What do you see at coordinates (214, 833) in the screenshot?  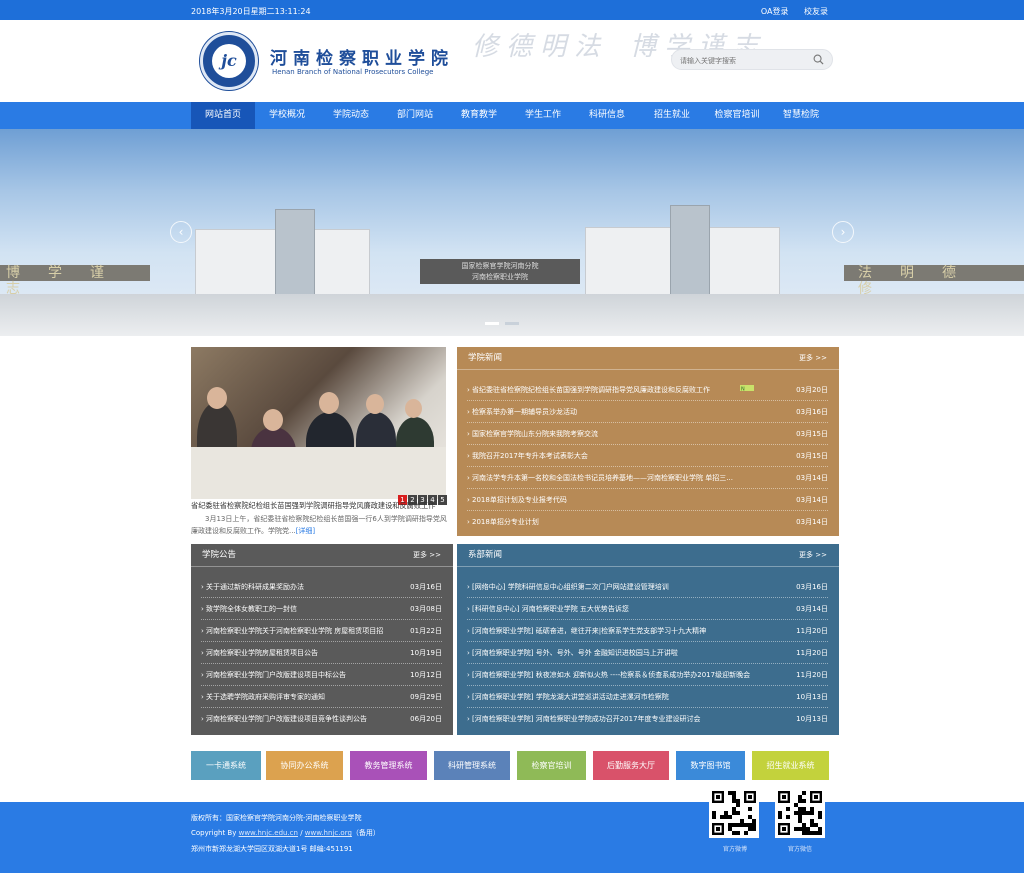 I see `footer-copyright-prefix: Copyright By` at bounding box center [214, 833].